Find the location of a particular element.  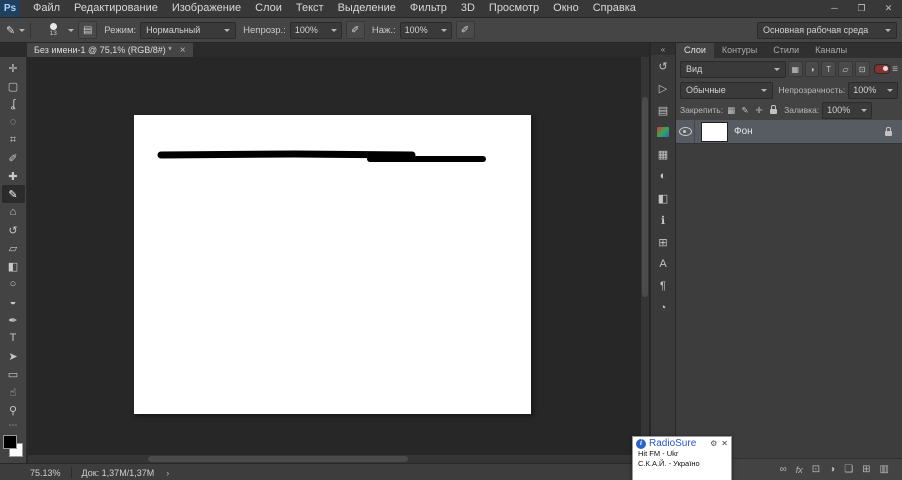

menu-help: Справка is located at coordinates (614, 8).